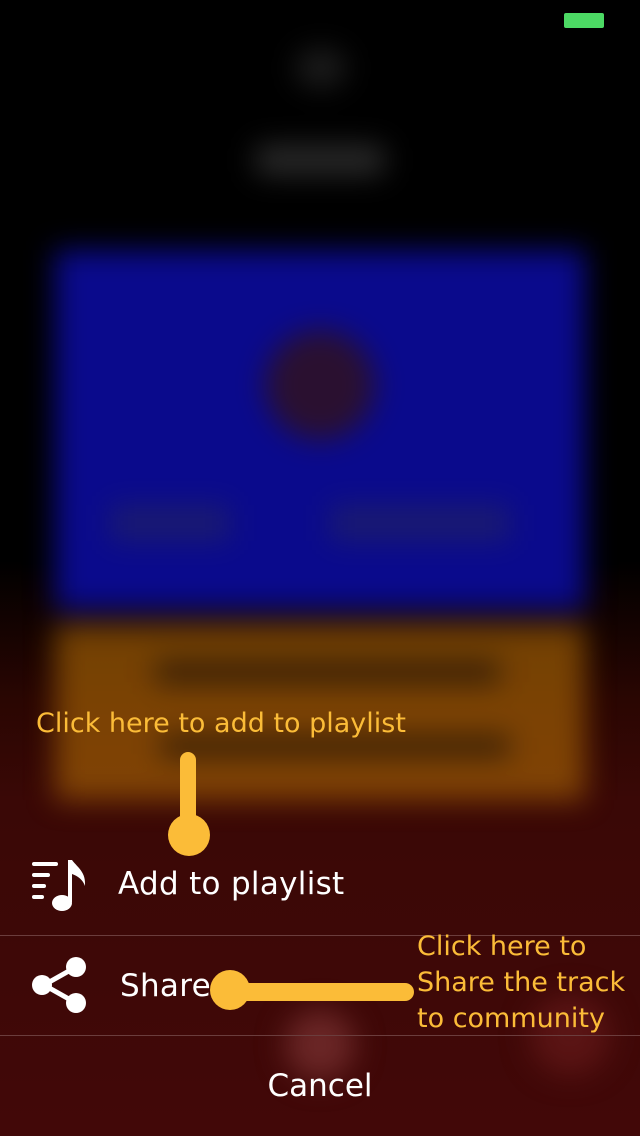  What do you see at coordinates (502, 946) in the screenshot?
I see `share-hint-line: Click here to` at bounding box center [502, 946].